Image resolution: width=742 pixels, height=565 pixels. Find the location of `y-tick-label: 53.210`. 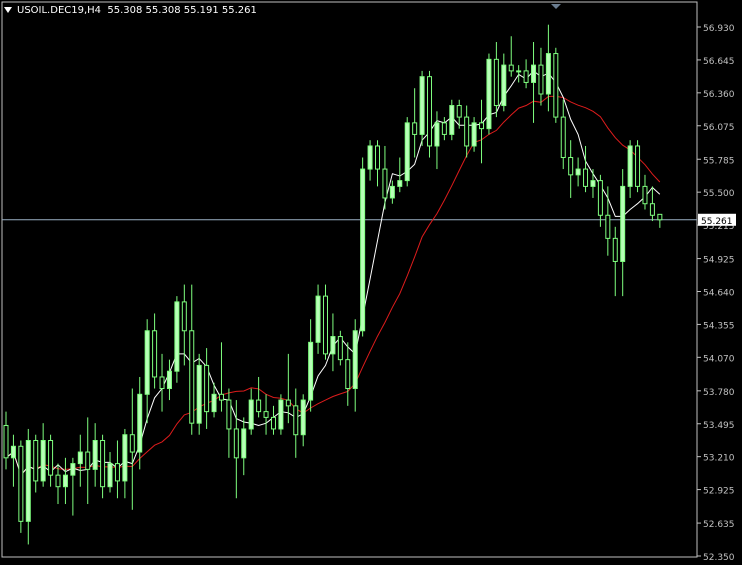

y-tick-label: 53.210 is located at coordinates (719, 459).